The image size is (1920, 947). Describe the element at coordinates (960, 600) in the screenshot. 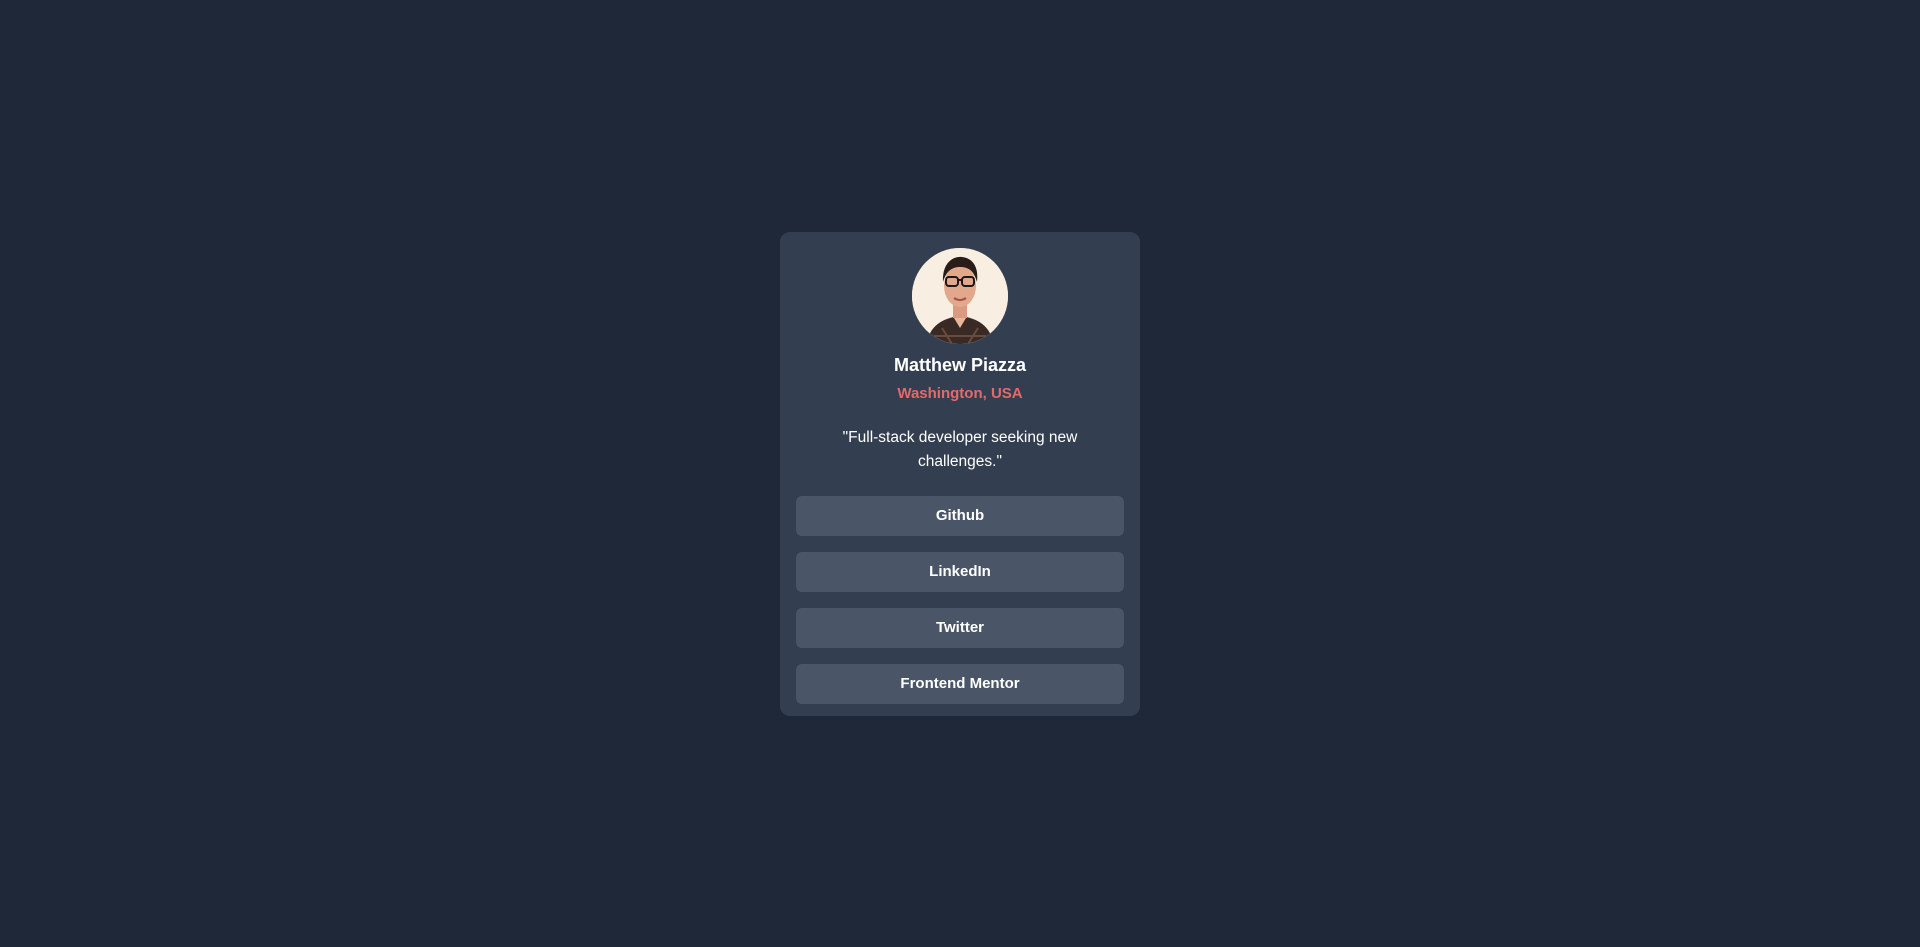

I see `social-links: Github LinkedIn Twitter Frontend Mentor` at that location.